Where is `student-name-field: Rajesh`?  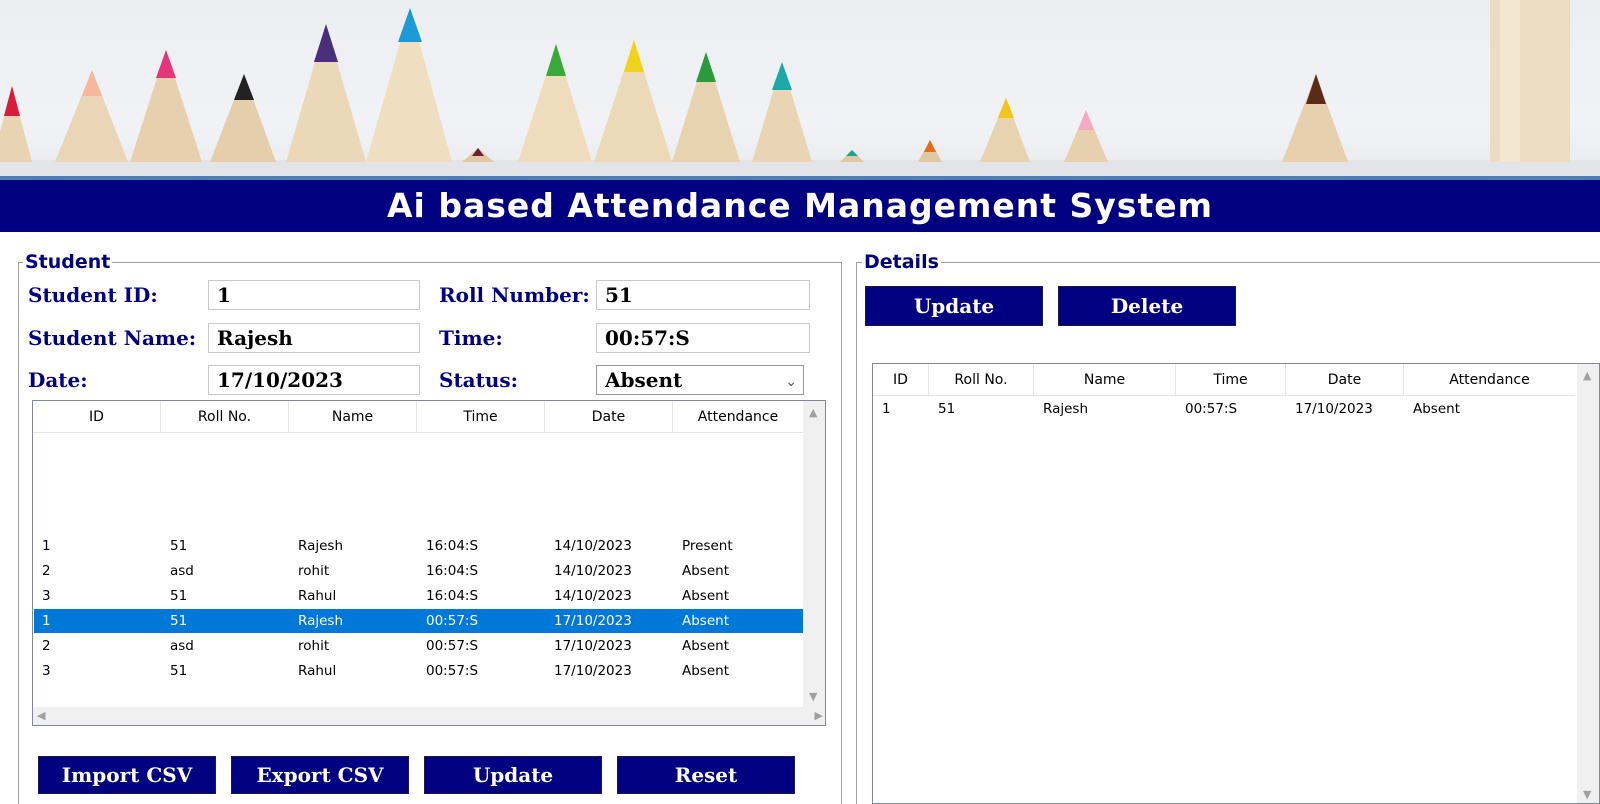 student-name-field: Rajesh is located at coordinates (314, 338).